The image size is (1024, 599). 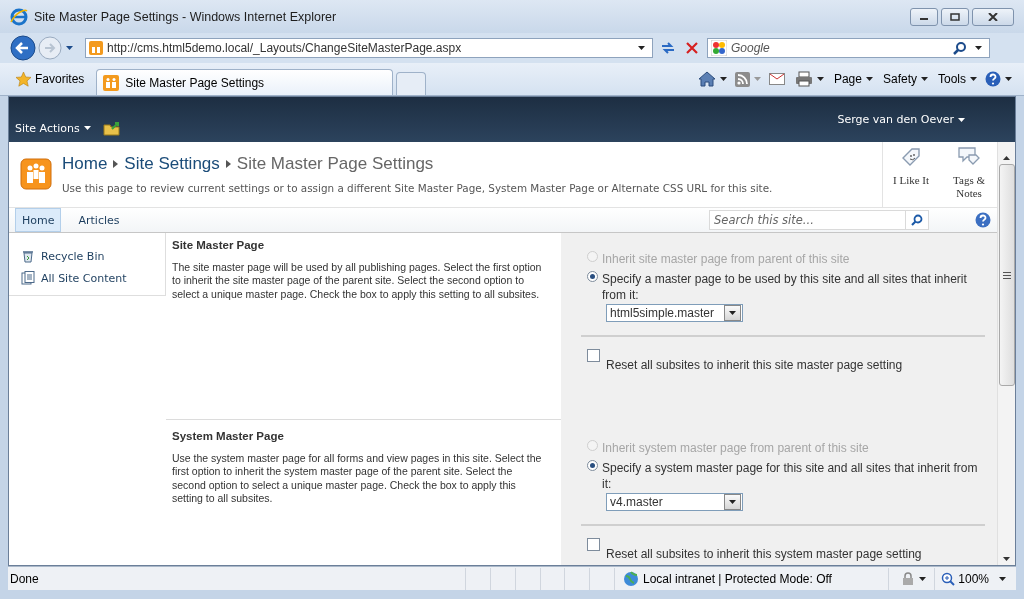 I want to click on site-actions-caret-icon, so click(x=87, y=128).